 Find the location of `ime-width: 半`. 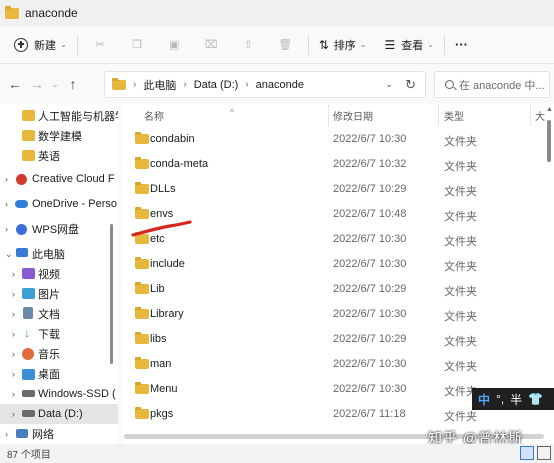

ime-width: 半 is located at coordinates (516, 399).